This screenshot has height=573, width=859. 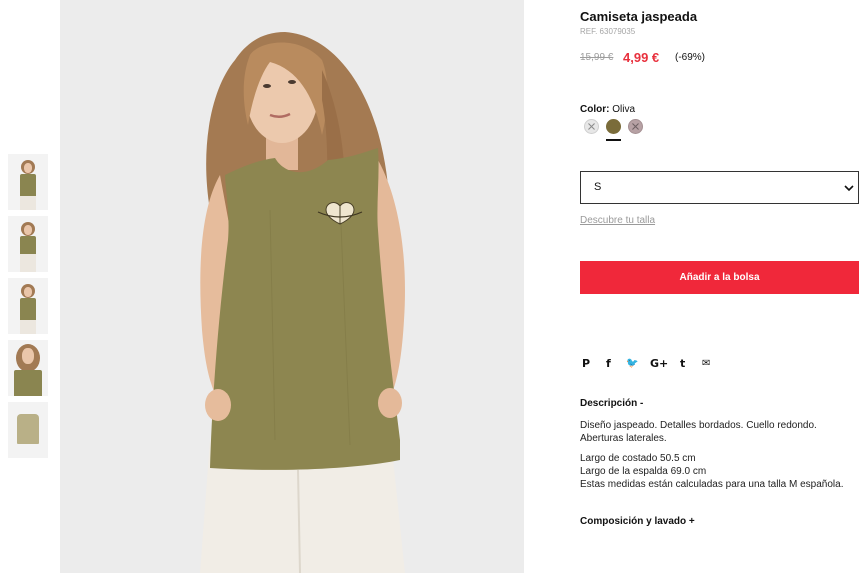 I want to click on swatch-light-grey, so click(x=591, y=126).